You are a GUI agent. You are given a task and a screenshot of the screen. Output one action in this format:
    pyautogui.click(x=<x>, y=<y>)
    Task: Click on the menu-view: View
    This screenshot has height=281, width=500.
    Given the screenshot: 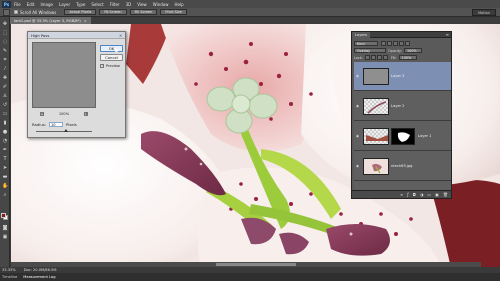 What is the action you would take?
    pyautogui.click(x=142, y=4)
    